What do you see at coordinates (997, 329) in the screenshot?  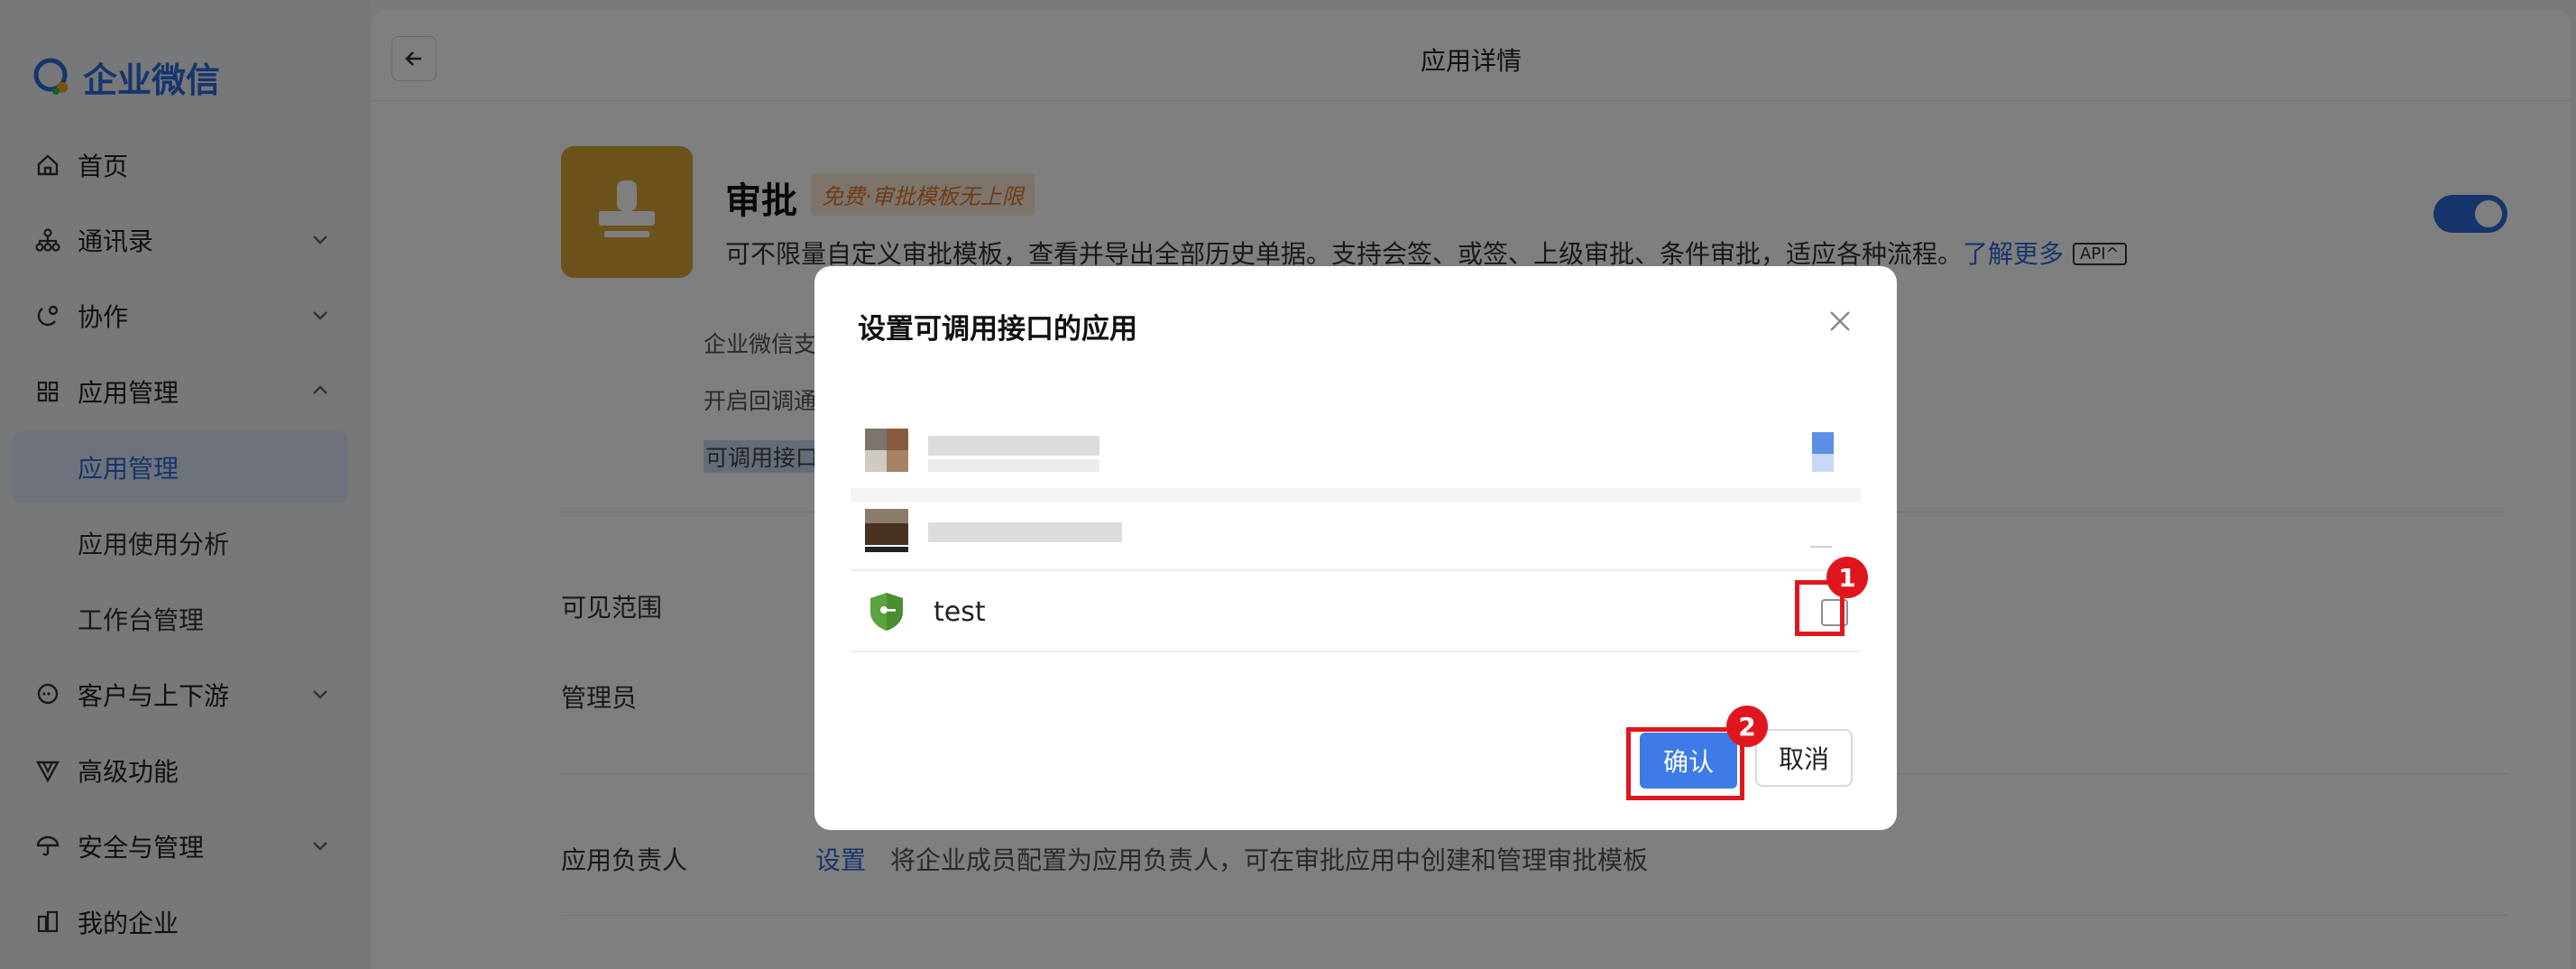 I see `dialog-title: 设置可调用接口的应用` at bounding box center [997, 329].